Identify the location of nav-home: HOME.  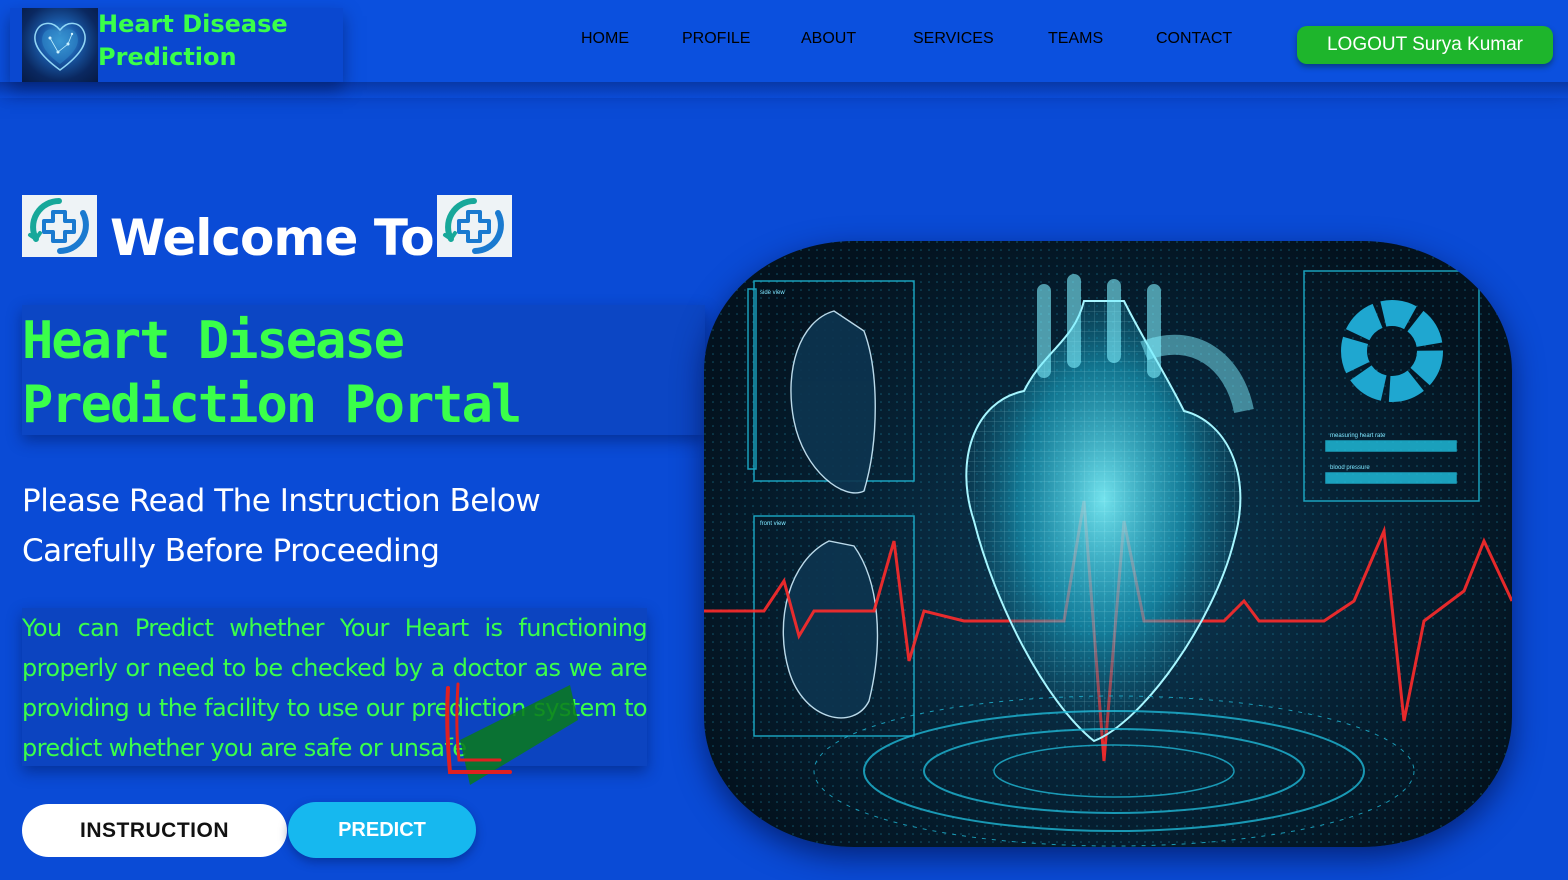
(605, 45).